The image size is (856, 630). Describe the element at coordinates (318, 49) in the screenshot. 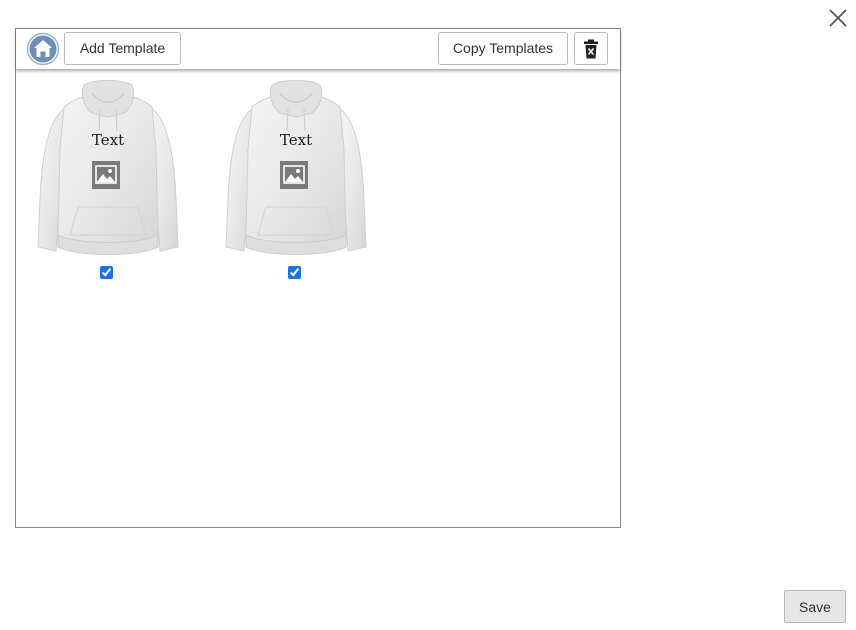

I see `toolbar: Add Template Copy Templates` at that location.